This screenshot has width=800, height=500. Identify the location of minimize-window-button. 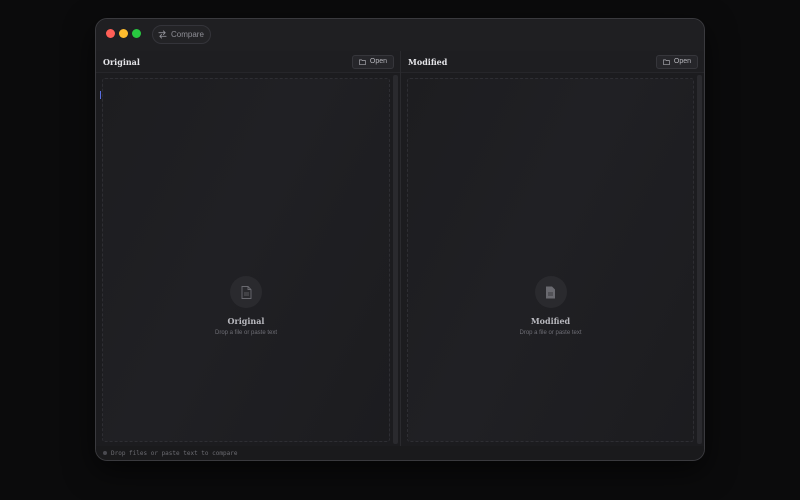
(123, 33).